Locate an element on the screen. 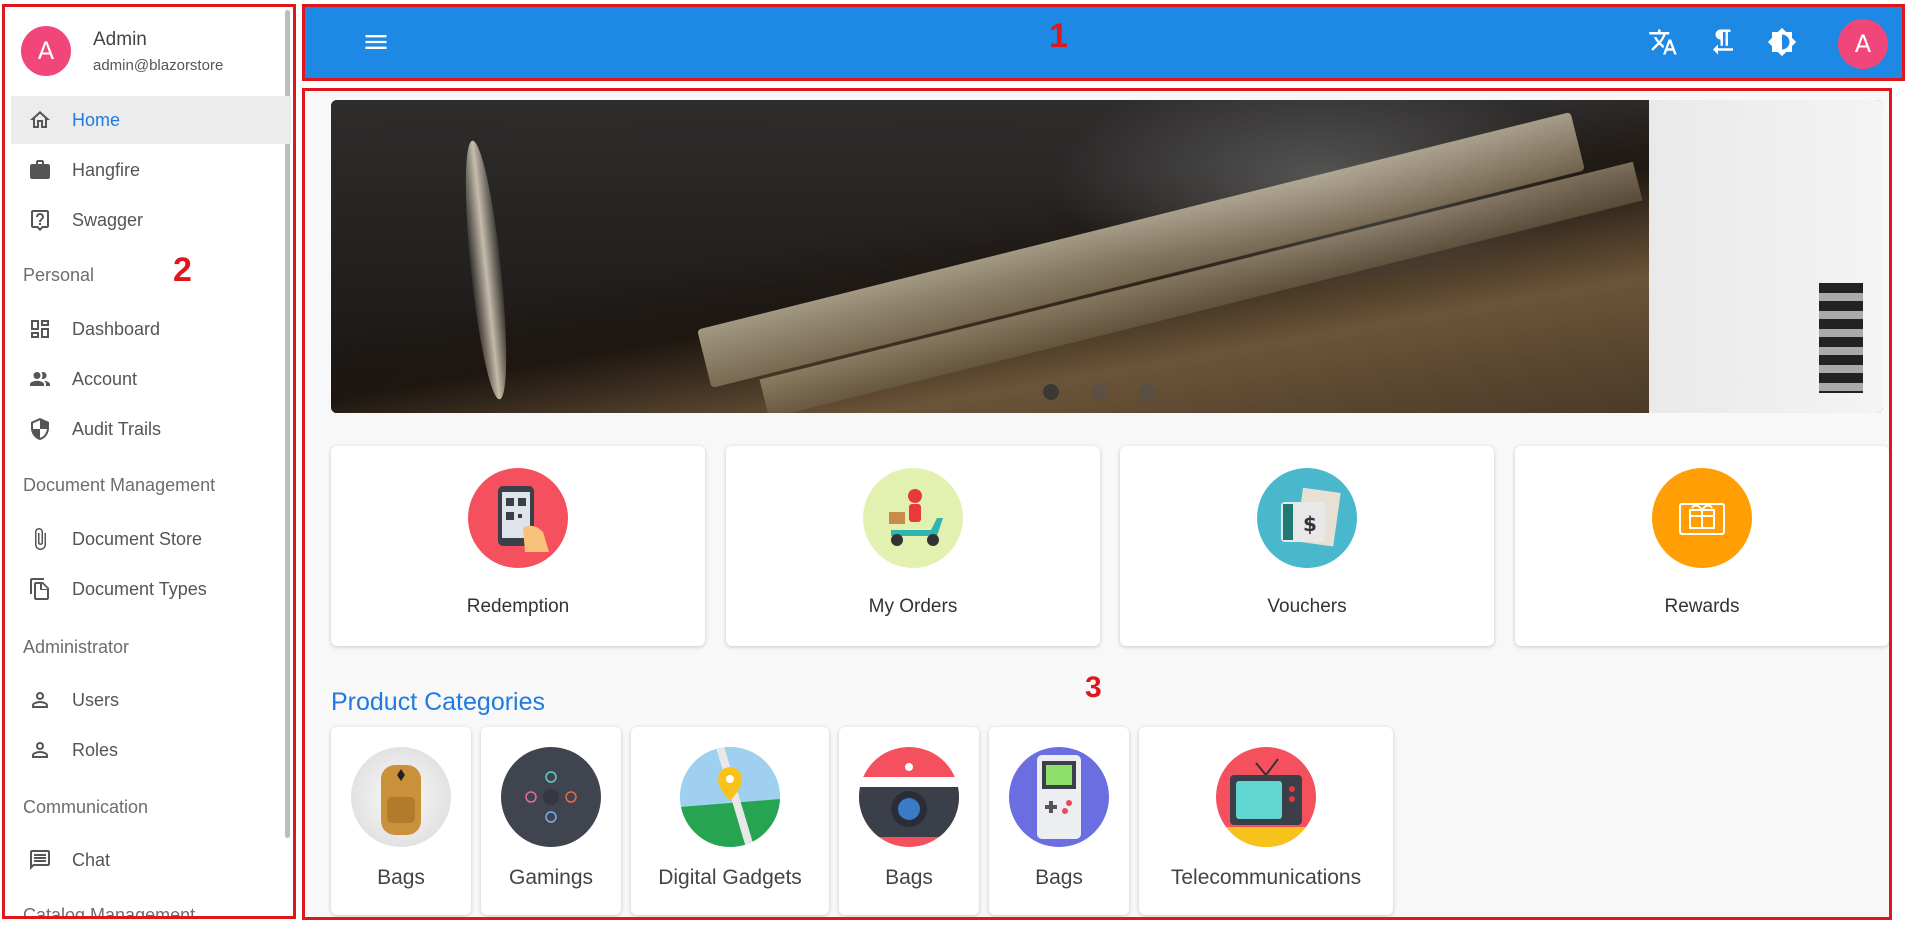 This screenshot has width=1907, height=927. top-app-bar: 1 A is located at coordinates (1103, 42).